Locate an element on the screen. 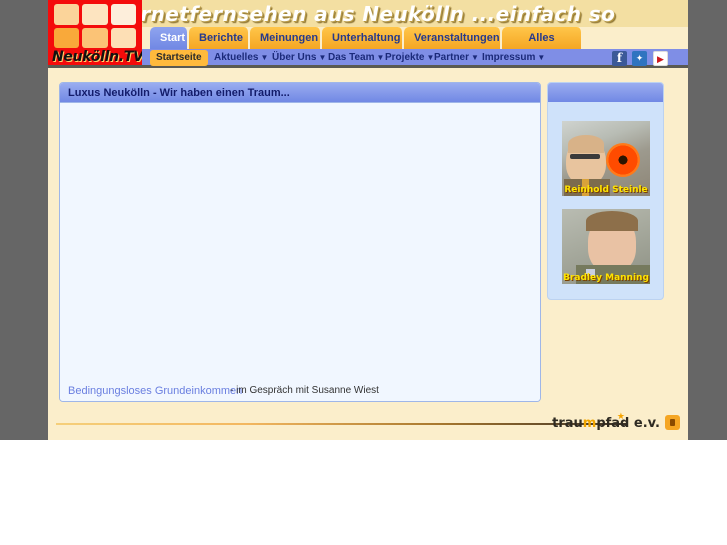 The image size is (727, 545). sidebar-header is located at coordinates (605, 92).